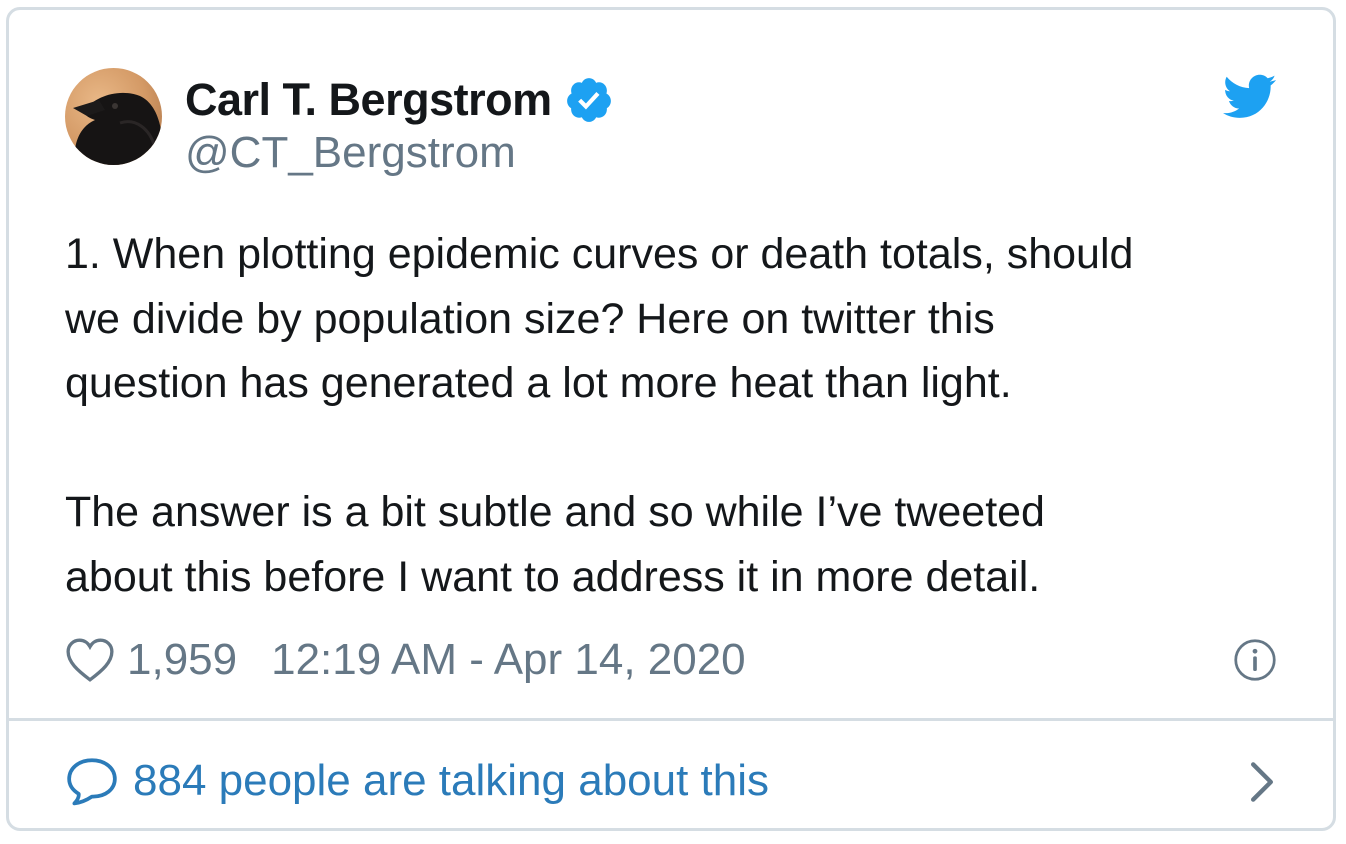 This screenshot has height=844, width=1346. What do you see at coordinates (113, 116) in the screenshot?
I see `avatar` at bounding box center [113, 116].